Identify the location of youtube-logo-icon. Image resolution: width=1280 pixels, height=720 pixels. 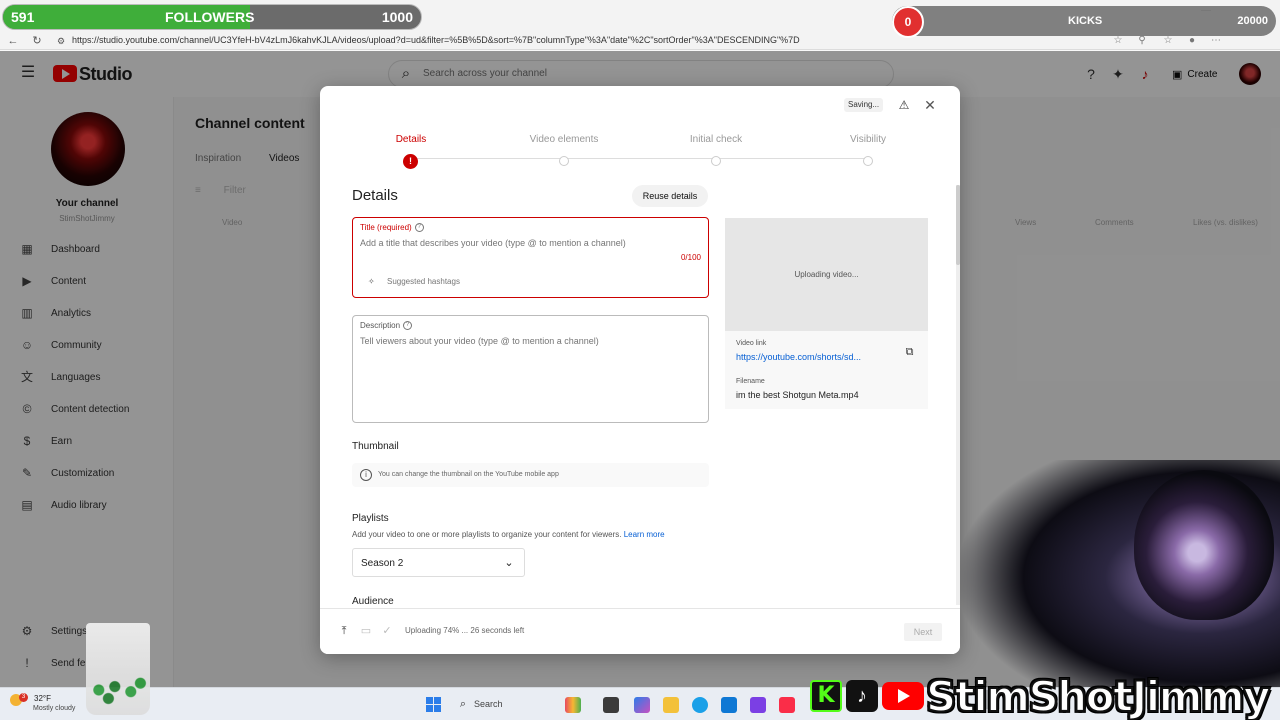
(903, 696).